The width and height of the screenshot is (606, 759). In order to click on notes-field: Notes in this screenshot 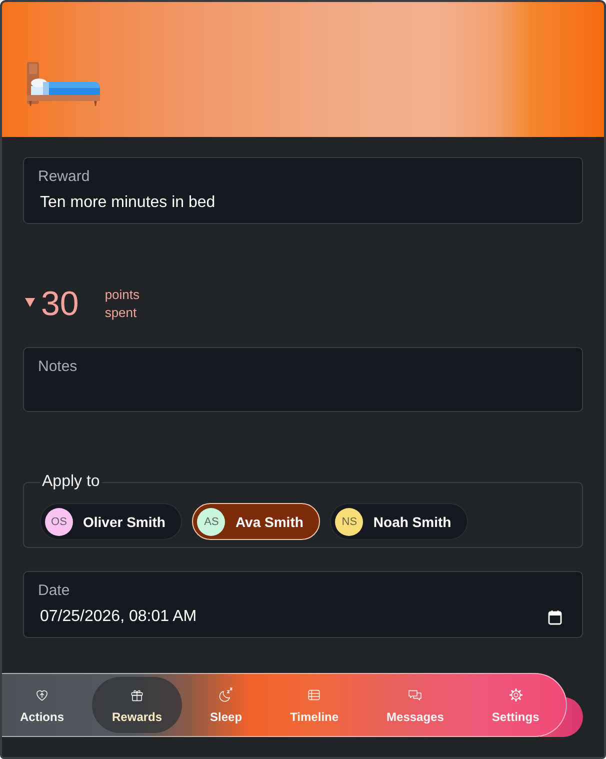, I will do `click(303, 379)`.